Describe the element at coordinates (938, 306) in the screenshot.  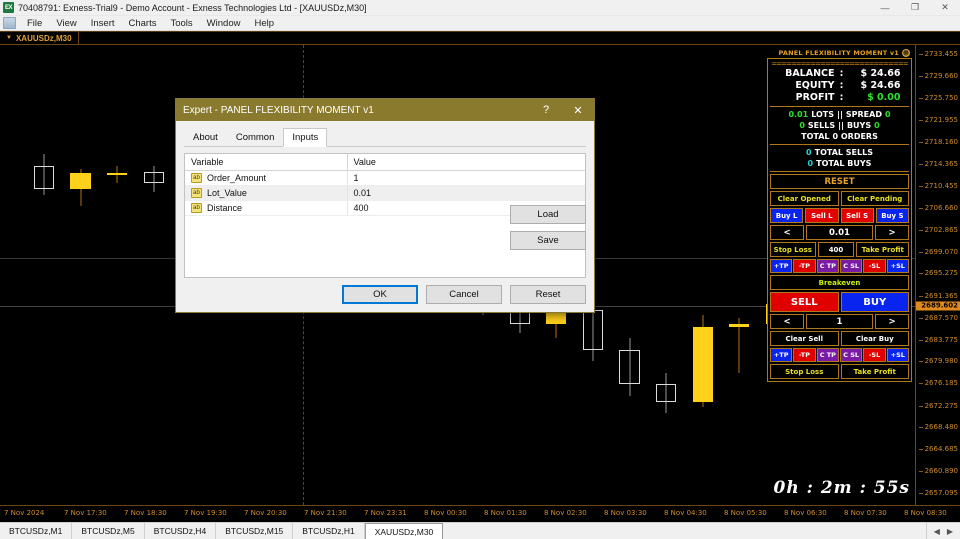
I see `current-price-marker: 2689.602` at that location.